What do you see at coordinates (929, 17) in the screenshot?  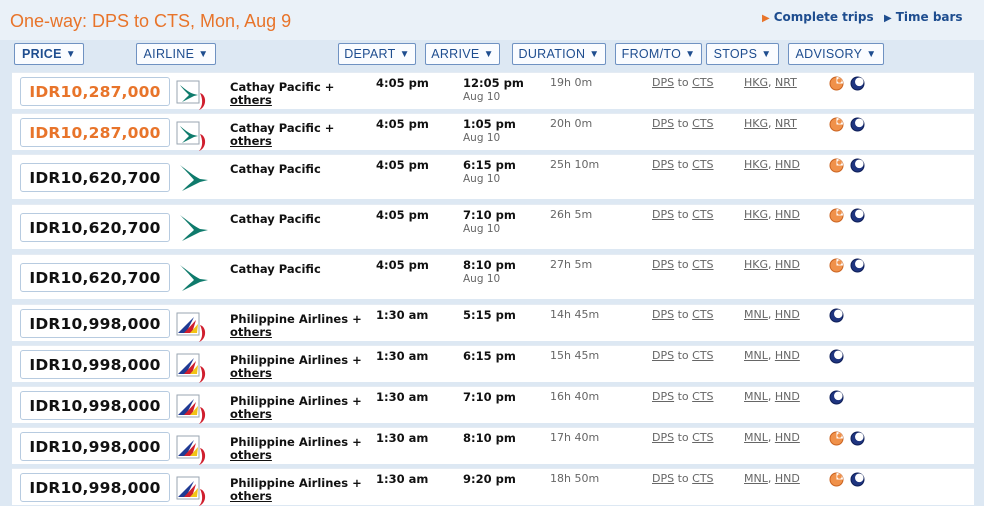 I see `time-bars-label: Time bars` at bounding box center [929, 17].